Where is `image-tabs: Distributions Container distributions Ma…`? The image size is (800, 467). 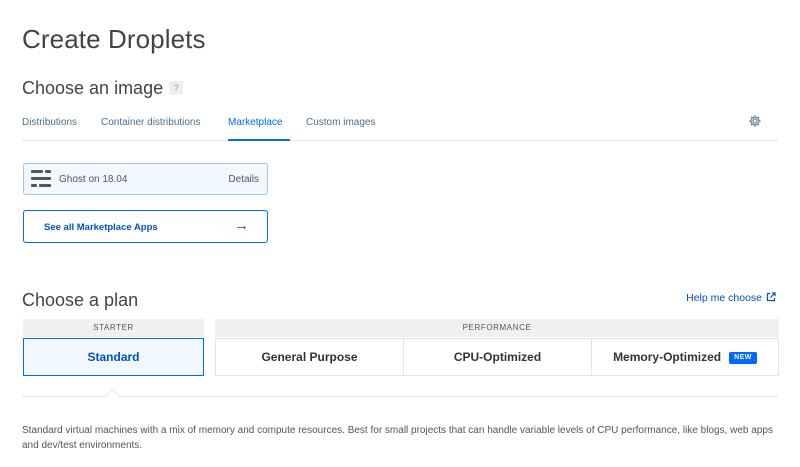 image-tabs: Distributions Container distributions Ma… is located at coordinates (400, 124).